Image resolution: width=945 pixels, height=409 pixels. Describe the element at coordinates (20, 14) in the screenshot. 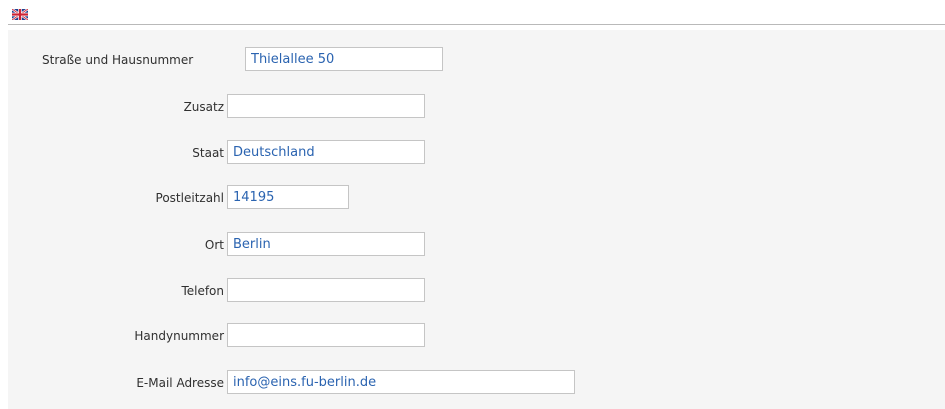

I see `uk-flag-icon` at that location.